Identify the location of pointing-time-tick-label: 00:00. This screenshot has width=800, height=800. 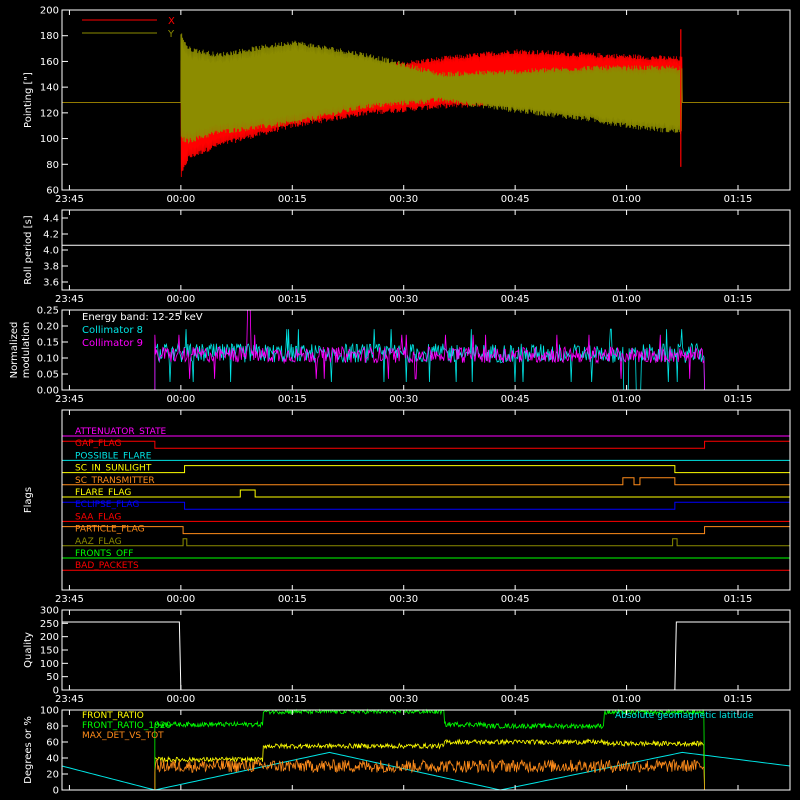
(180, 199).